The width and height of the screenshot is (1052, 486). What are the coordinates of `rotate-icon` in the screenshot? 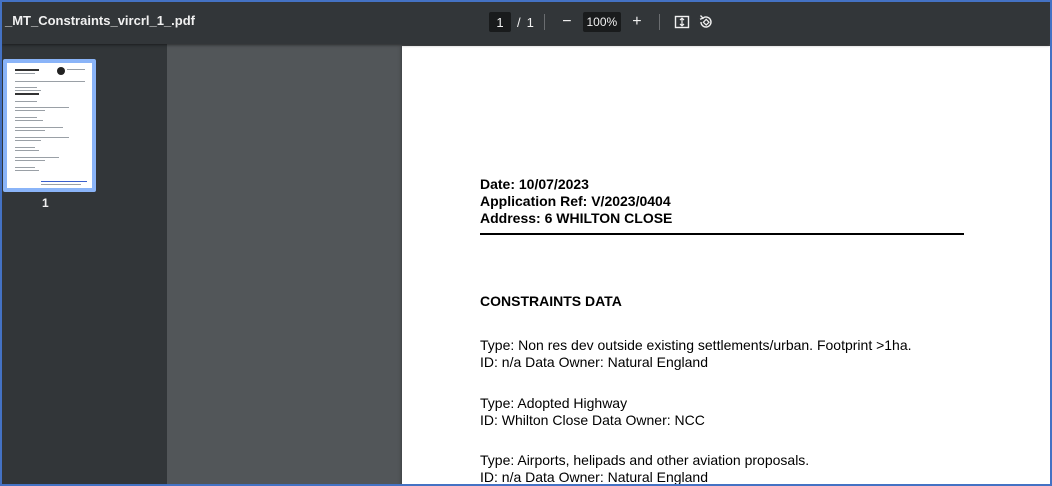 It's located at (705, 21).